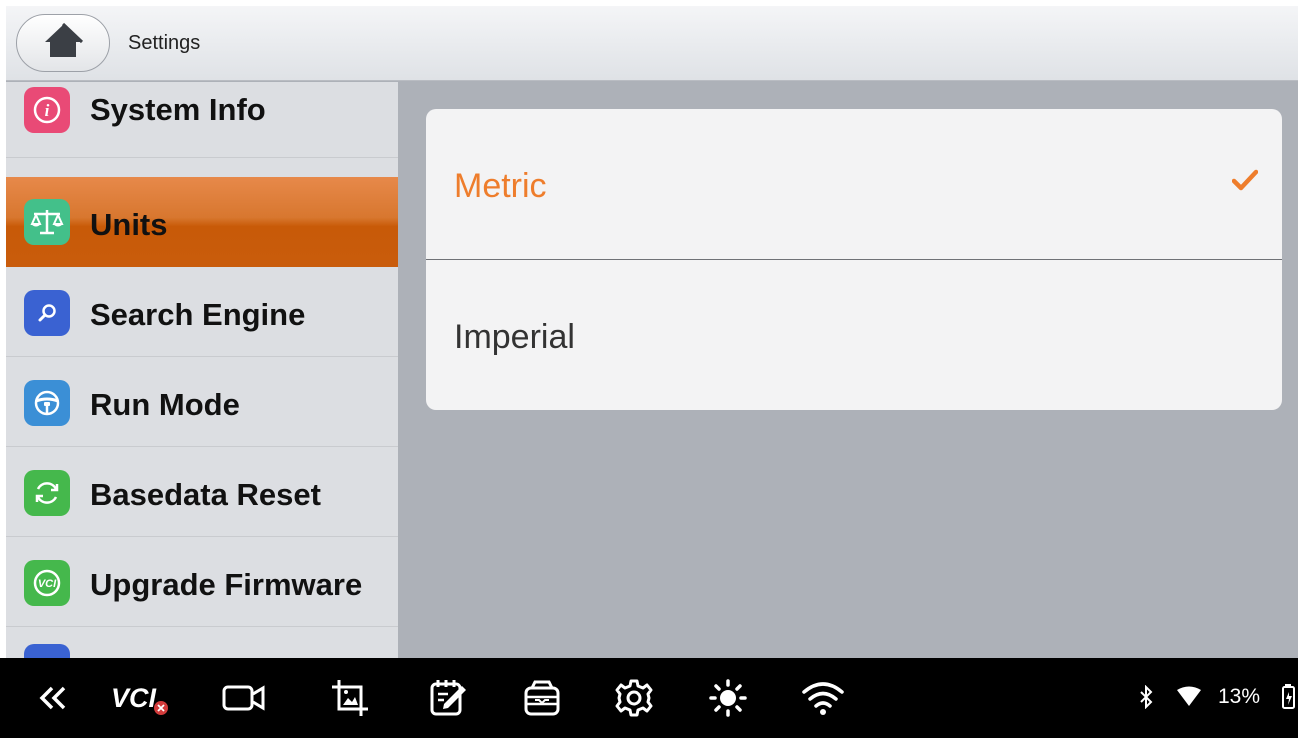  I want to click on sidebar-item-basedata-reset: Basedata Reset, so click(202, 492).